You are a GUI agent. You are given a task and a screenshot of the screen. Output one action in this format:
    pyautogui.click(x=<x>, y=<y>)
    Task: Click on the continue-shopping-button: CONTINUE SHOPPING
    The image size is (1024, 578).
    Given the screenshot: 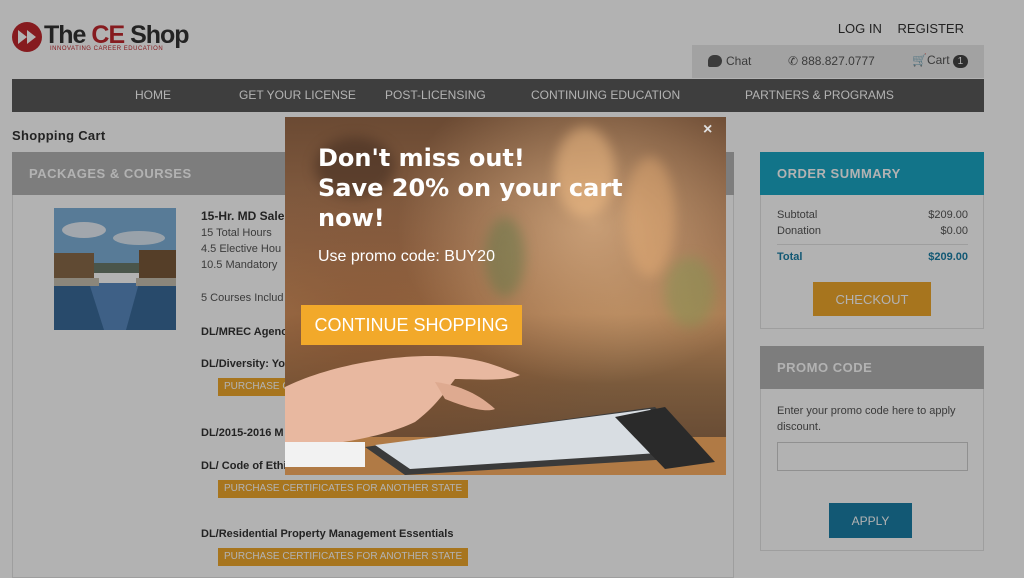 What is the action you would take?
    pyautogui.click(x=411, y=325)
    